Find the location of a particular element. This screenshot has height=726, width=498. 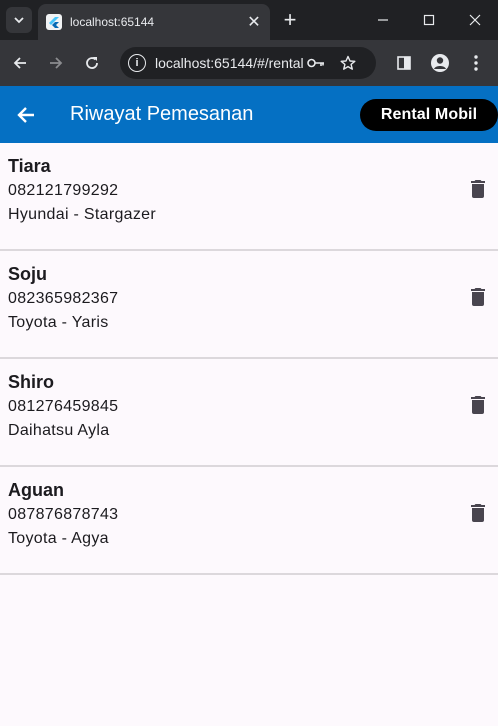

reload-icon is located at coordinates (92, 63).